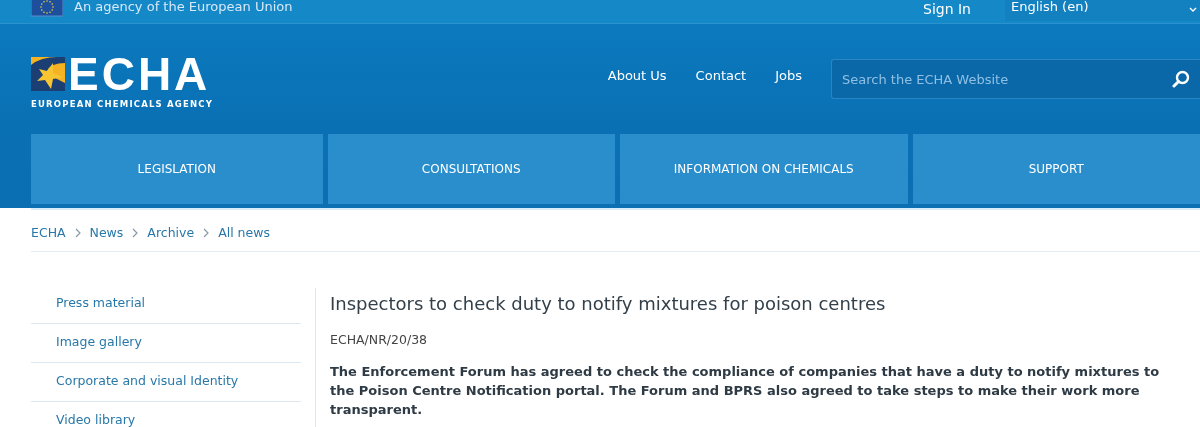 This screenshot has width=1200, height=427. I want to click on sign-in-link: Sign In, so click(947, 9).